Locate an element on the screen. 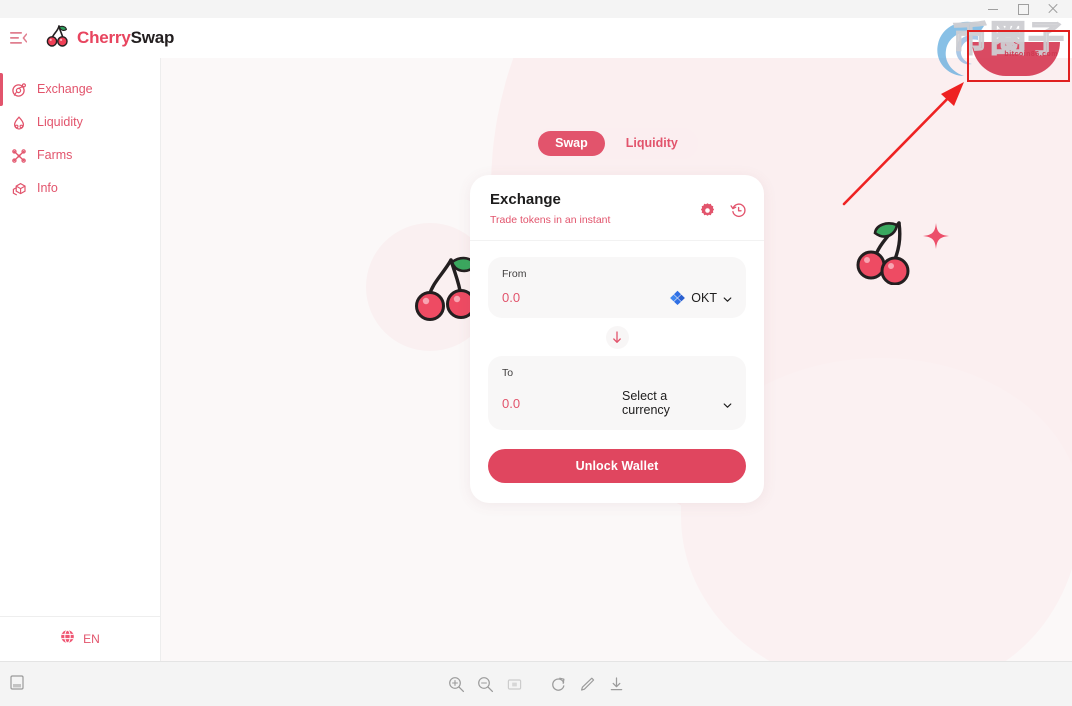  okt-token-icon is located at coordinates (678, 297).